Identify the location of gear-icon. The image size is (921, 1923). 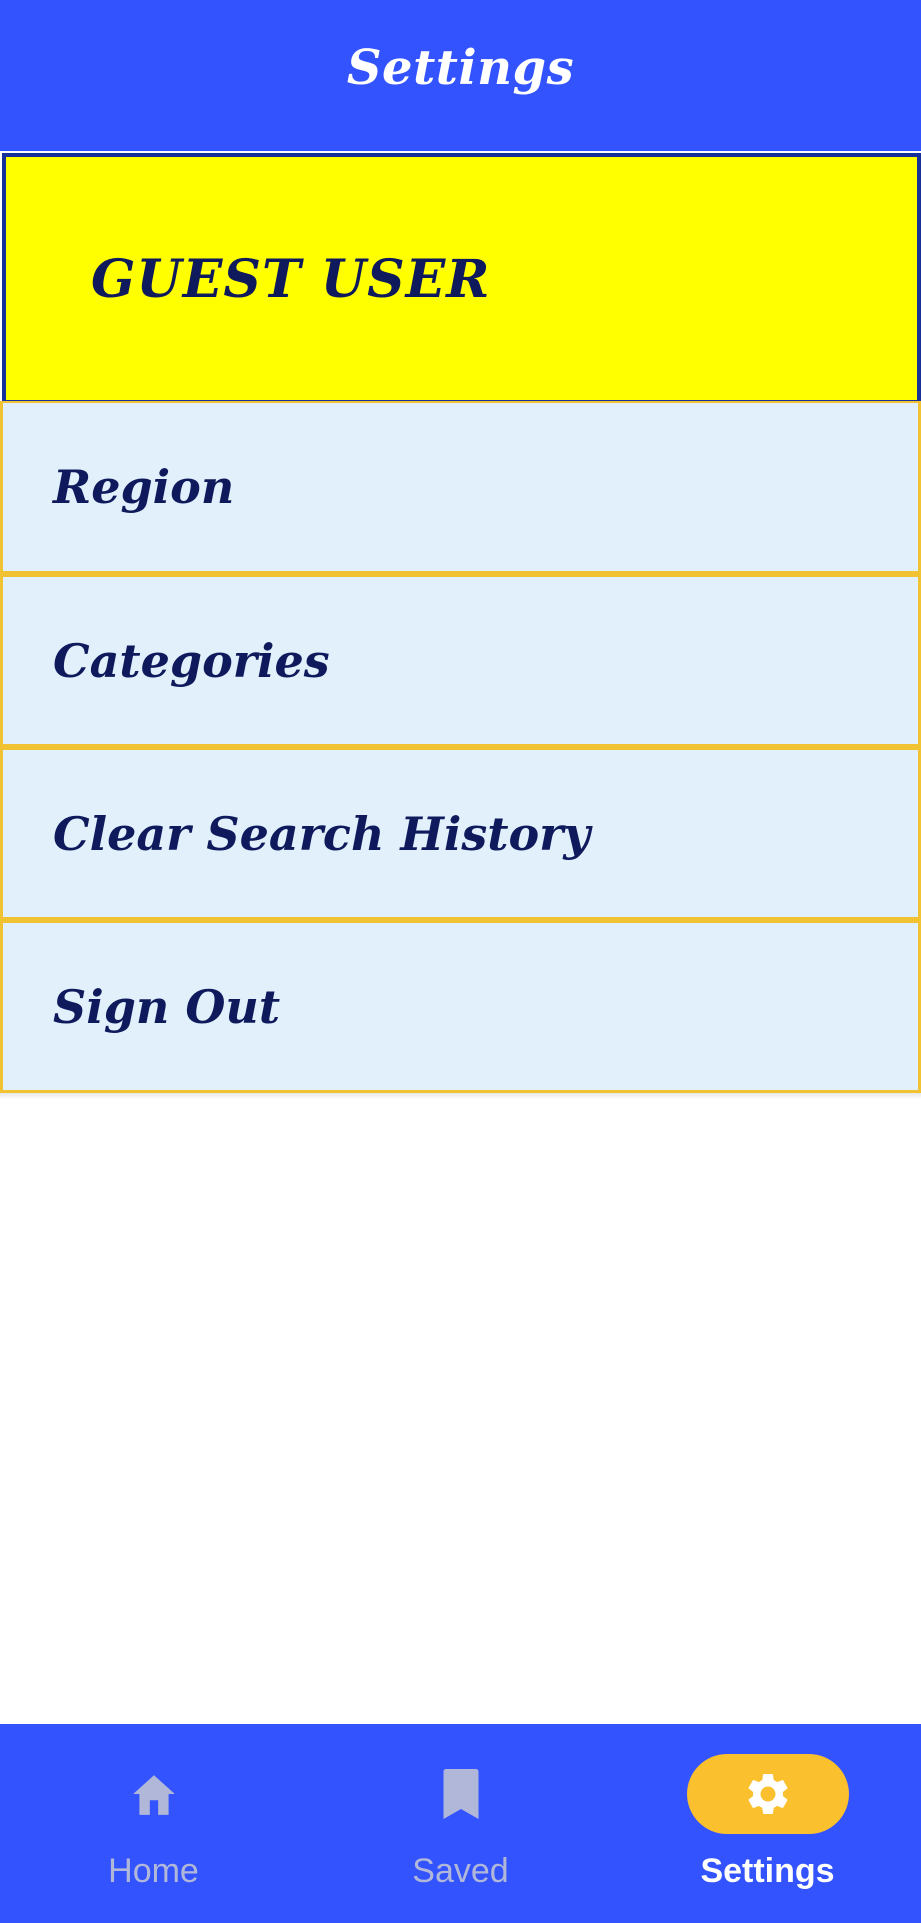
(767, 1794).